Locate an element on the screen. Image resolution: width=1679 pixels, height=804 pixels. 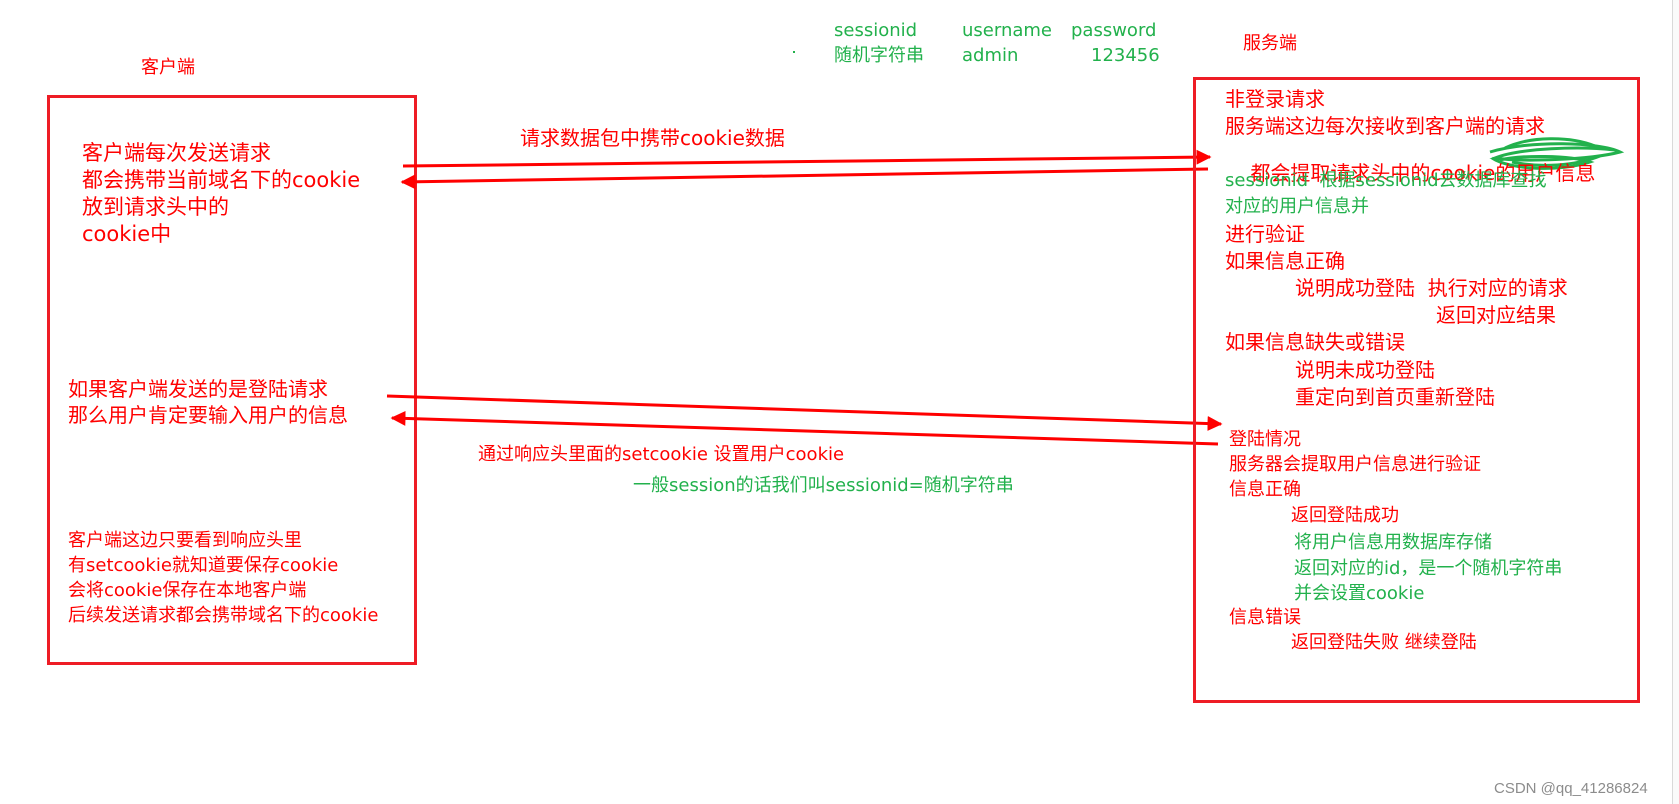
server-text-line: sessionid 根据sessionid去数据库查找 is located at coordinates (1386, 180).